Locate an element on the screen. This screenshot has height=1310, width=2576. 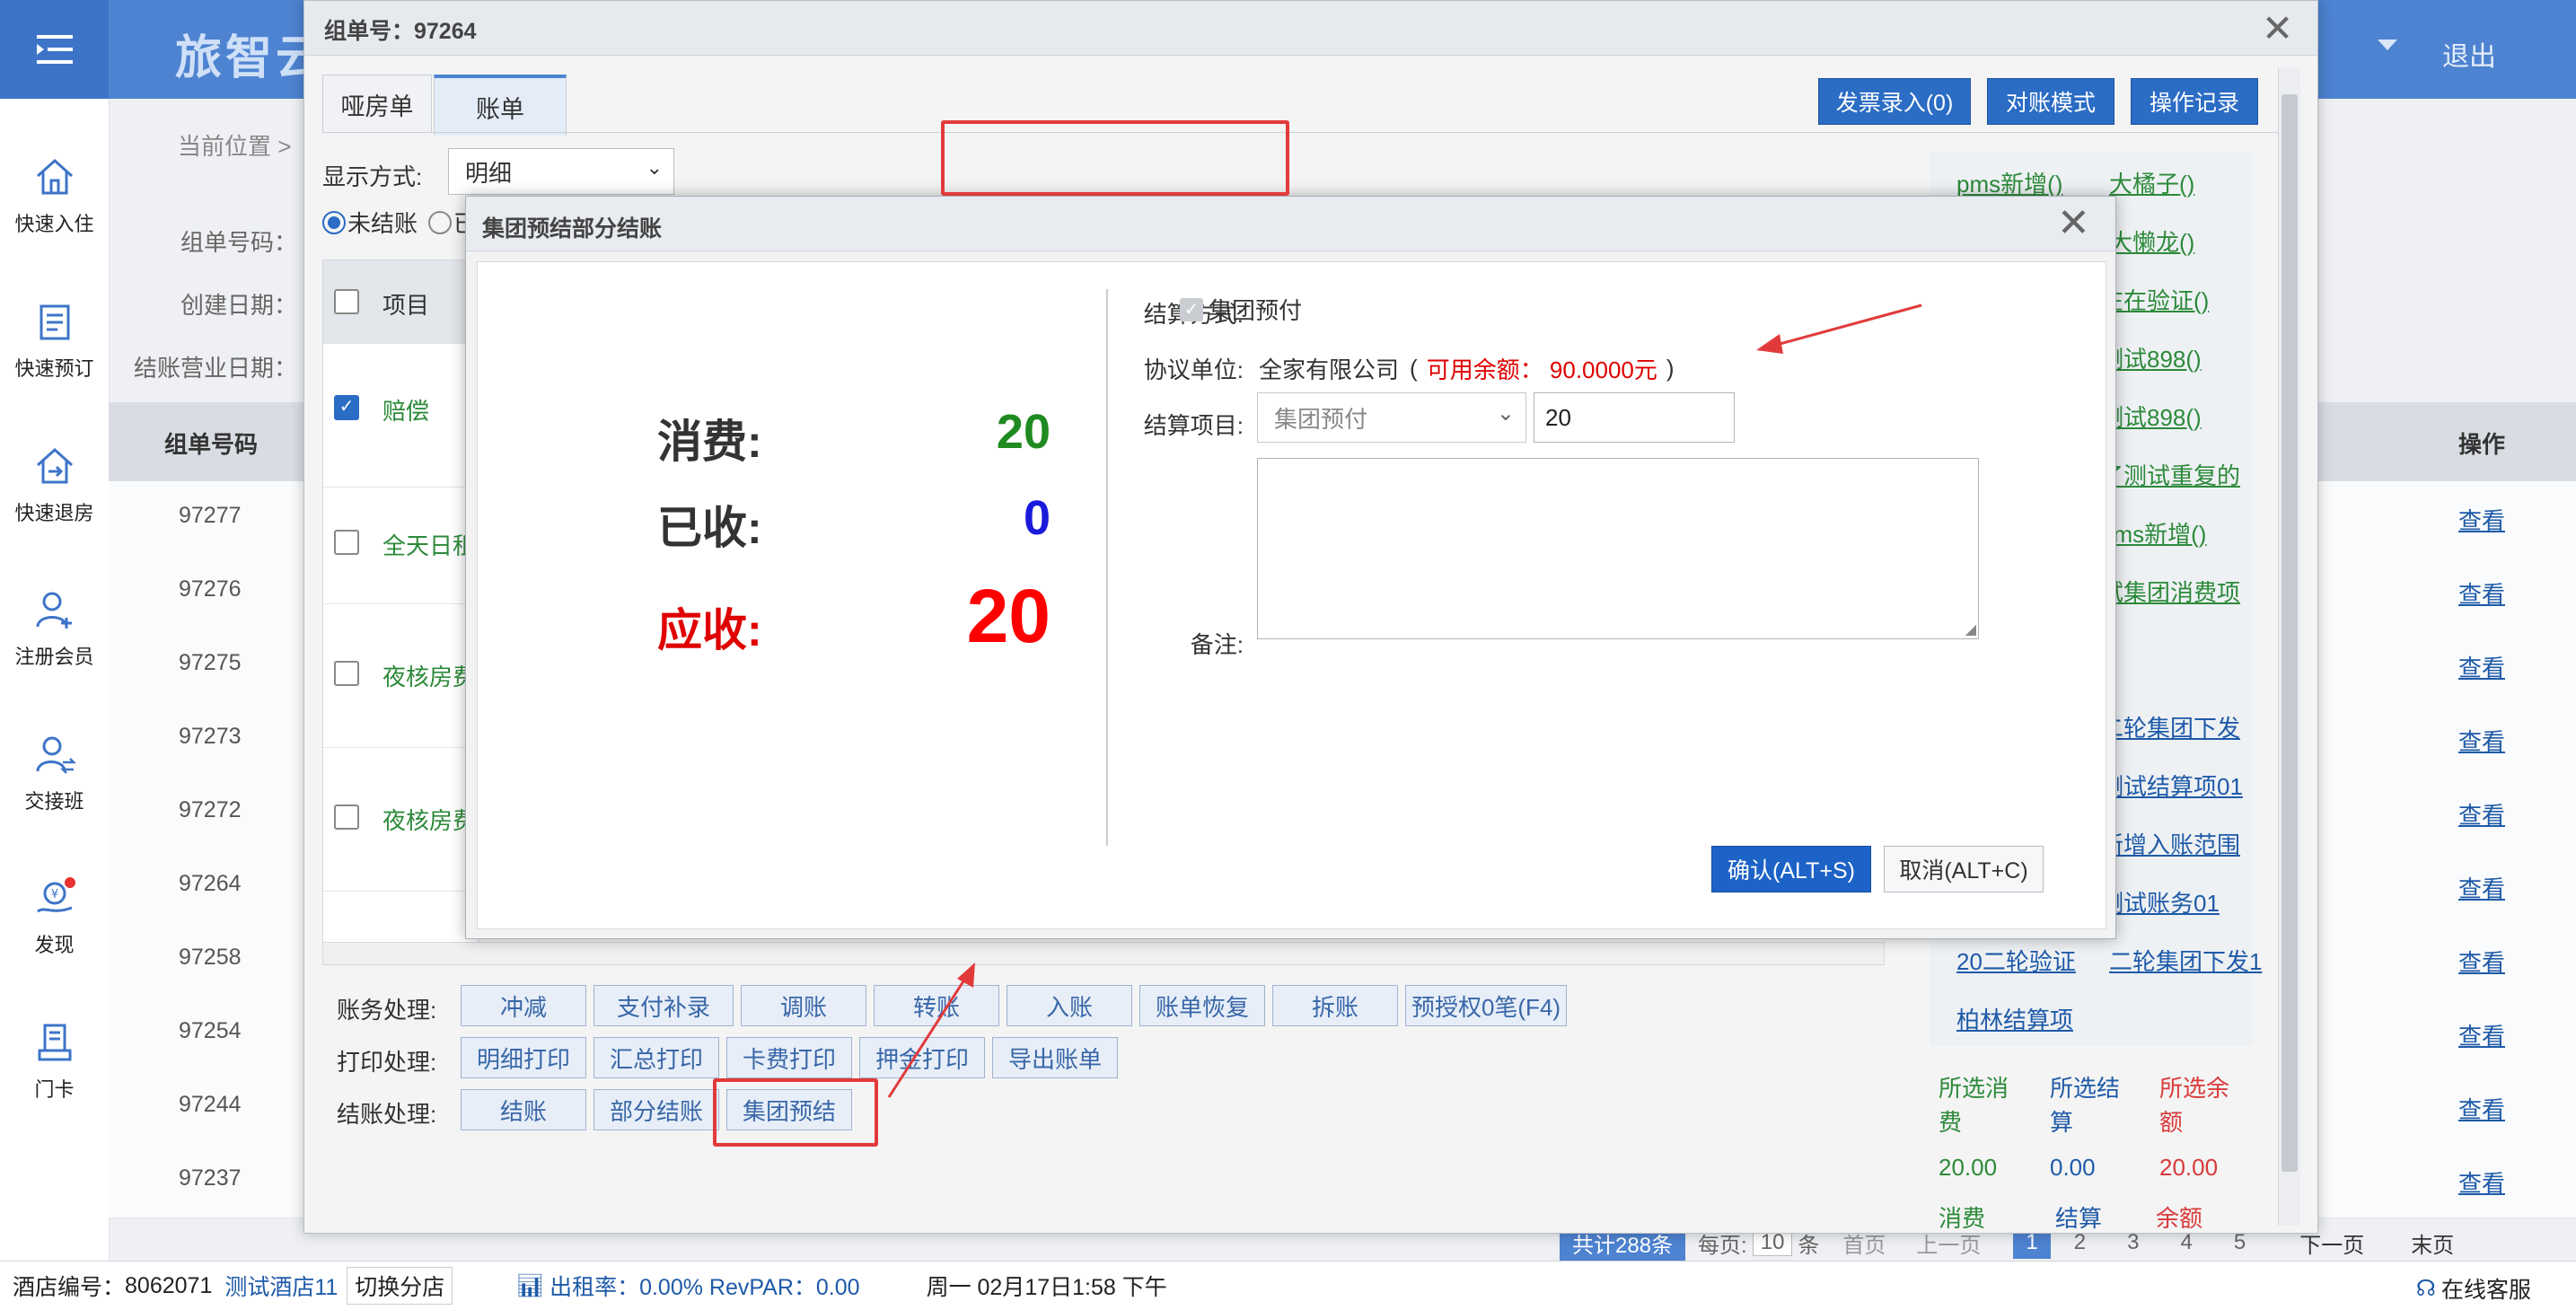
online-support: ☊ 在线客服 is located at coordinates (2473, 1289).